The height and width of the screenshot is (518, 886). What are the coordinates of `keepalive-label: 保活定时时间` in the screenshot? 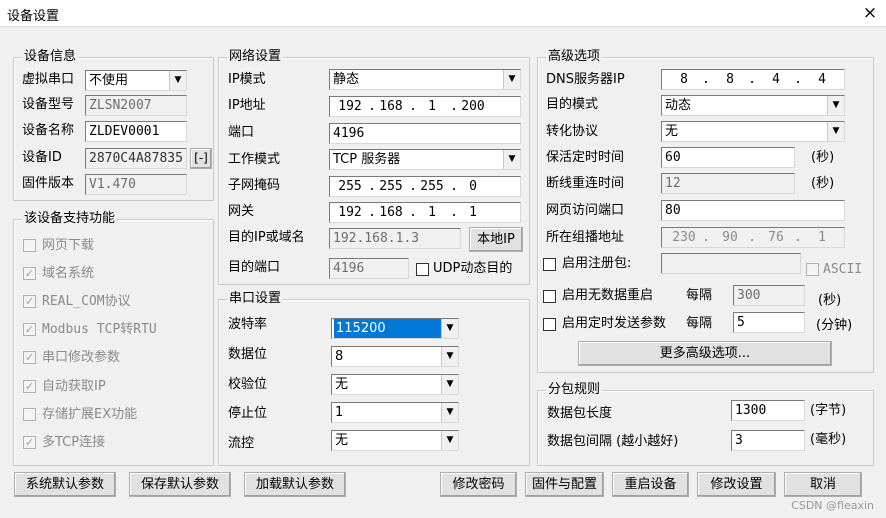 It's located at (585, 157).